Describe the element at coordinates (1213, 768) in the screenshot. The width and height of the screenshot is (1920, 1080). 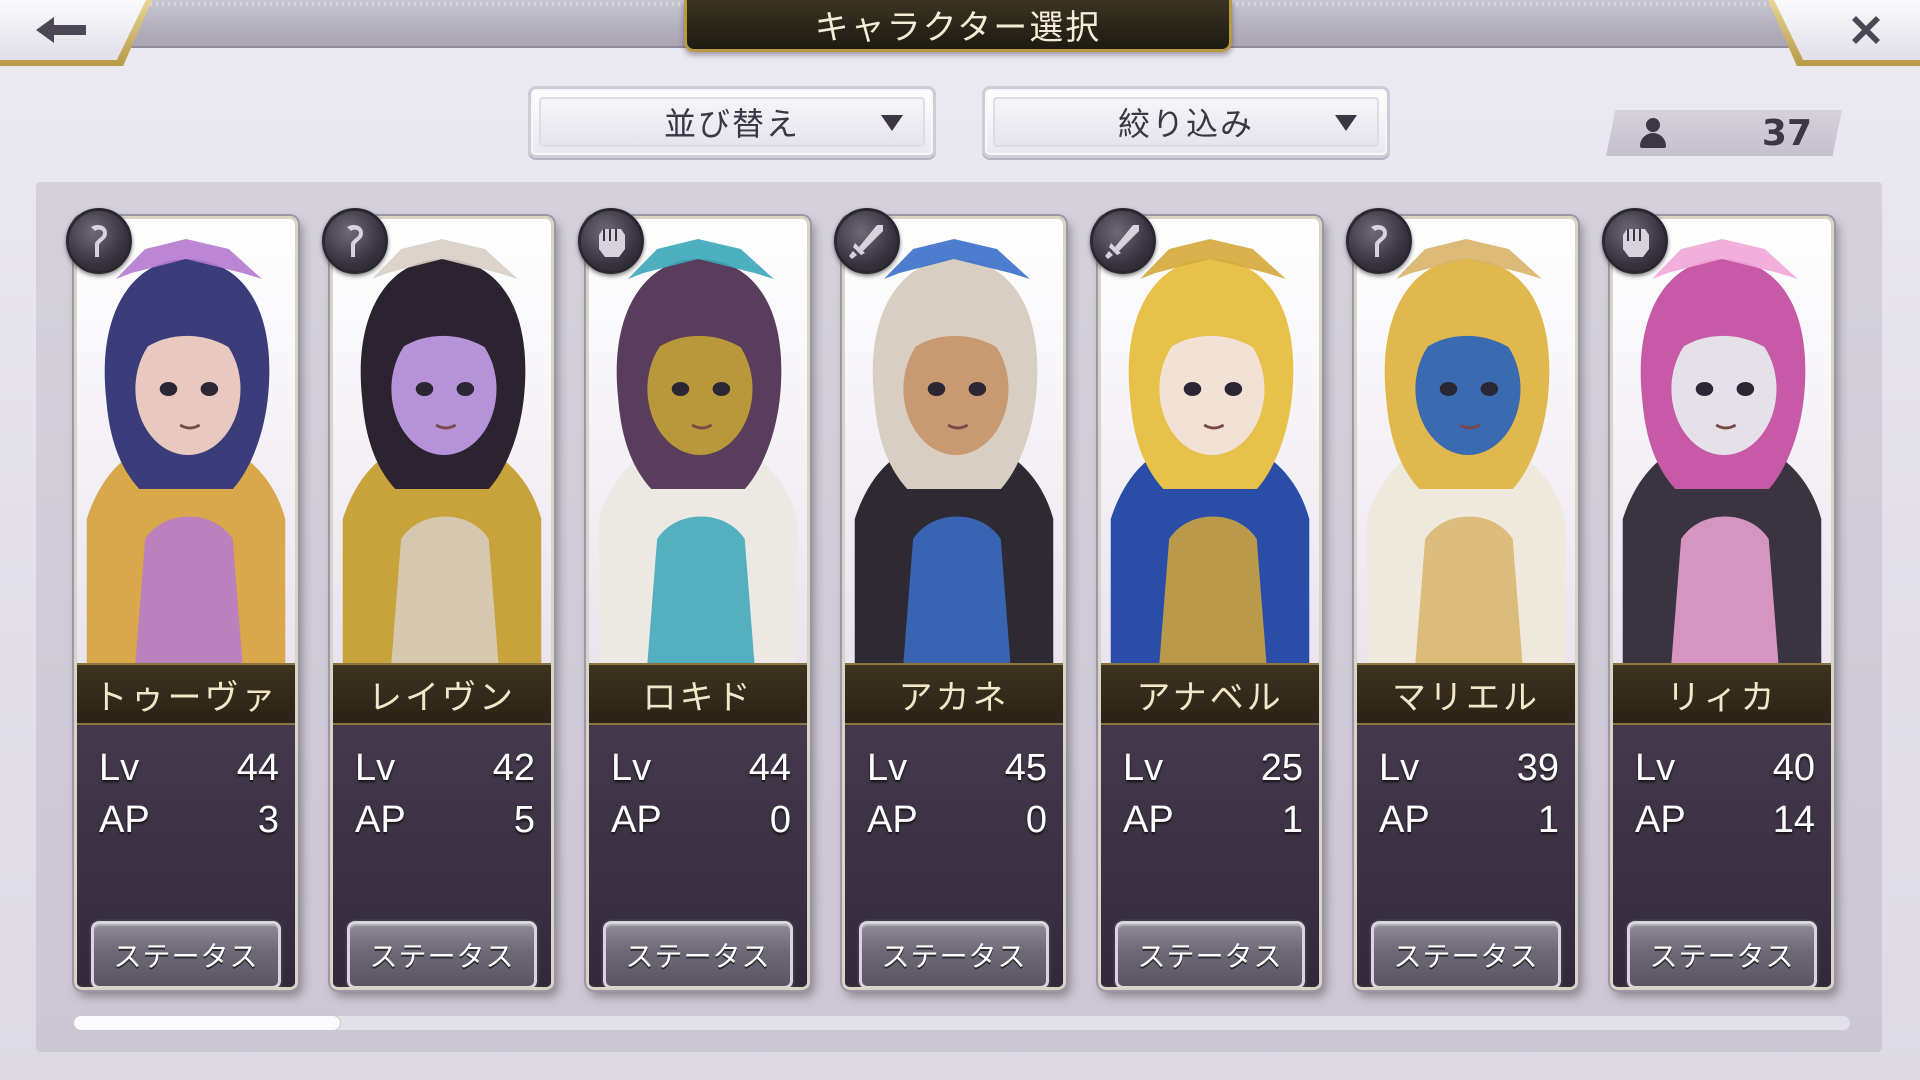
I see `level-row: Lv 25` at that location.